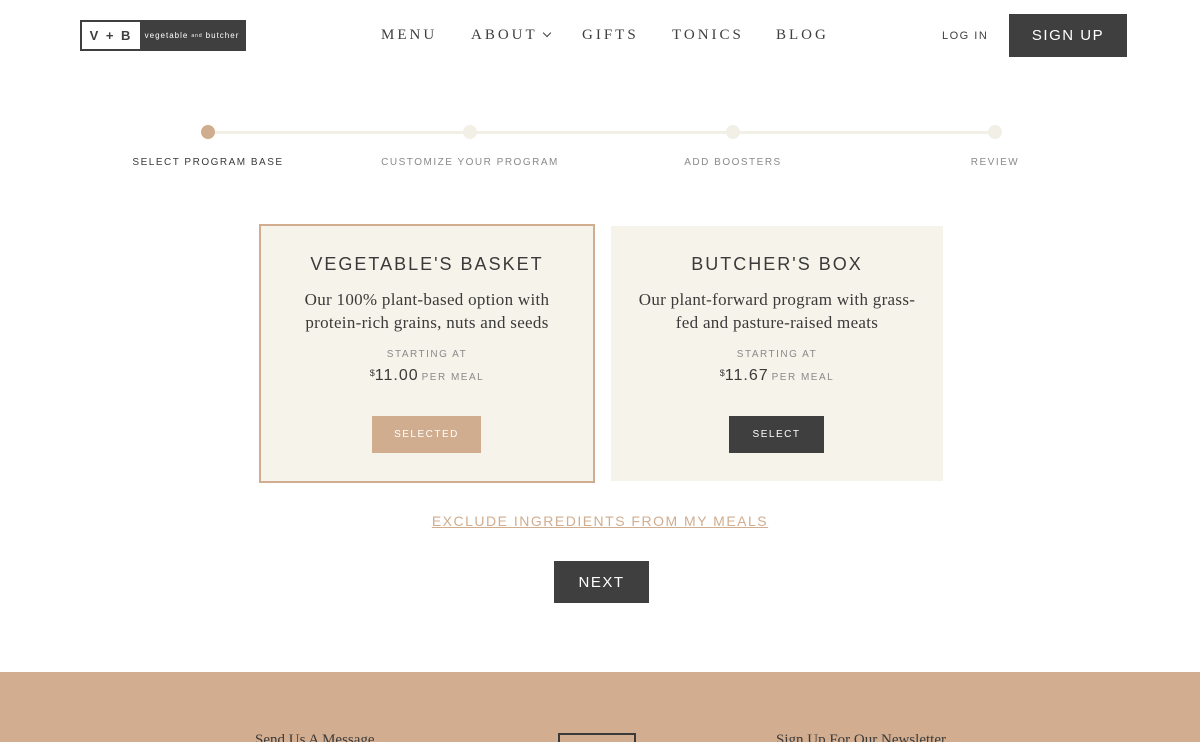  I want to click on stepper-track, so click(601, 132).